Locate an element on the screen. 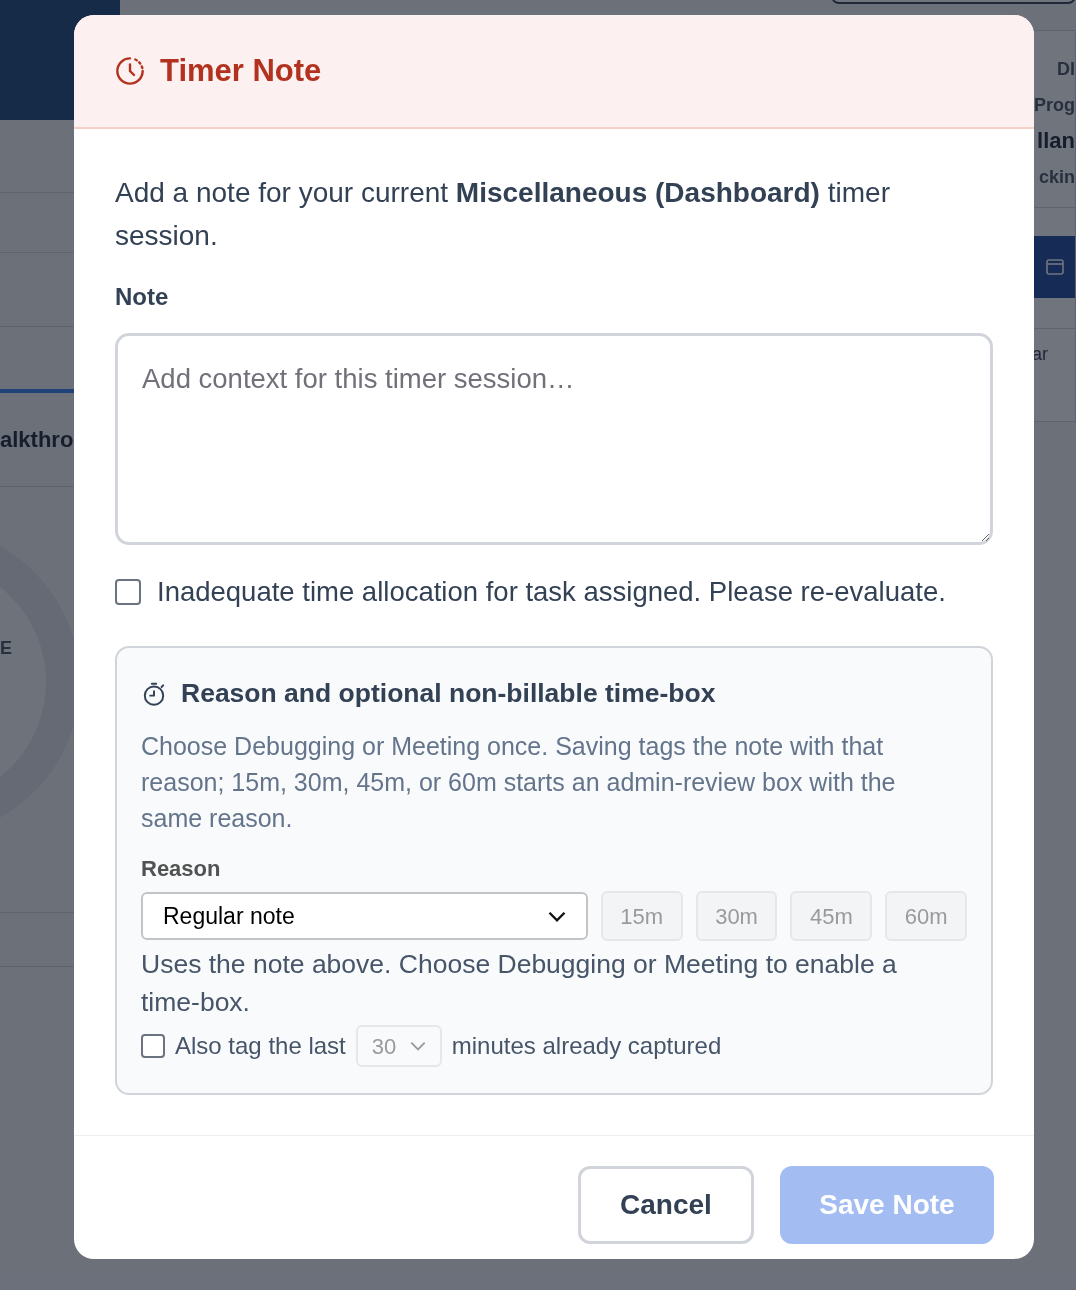 Image resolution: width=1076 pixels, height=1290 pixels. clock-icon is located at coordinates (130, 71).